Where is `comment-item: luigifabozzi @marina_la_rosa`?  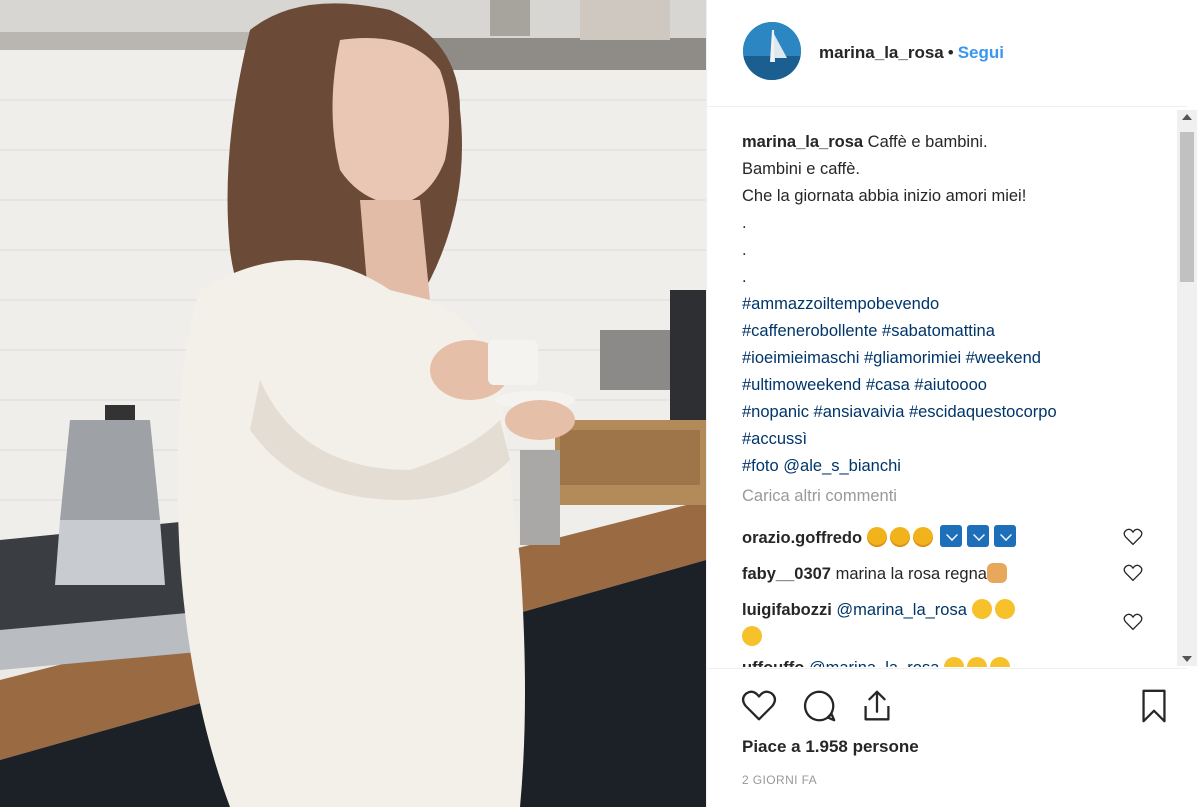 comment-item: luigifabozzi @marina_la_rosa is located at coordinates (942, 610).